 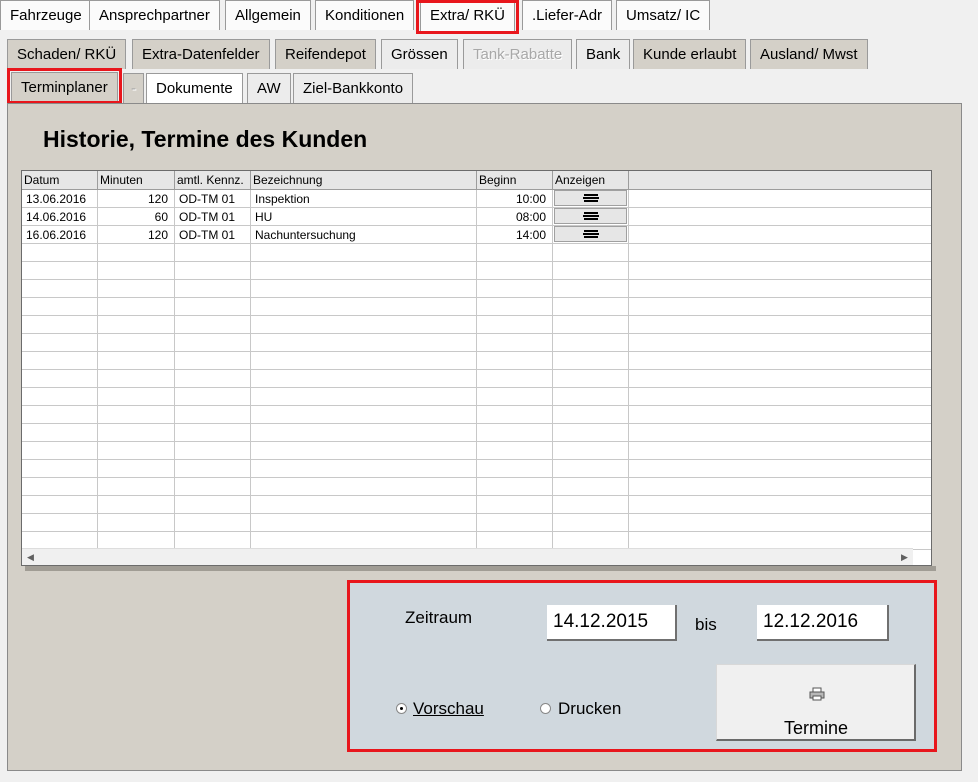 What do you see at coordinates (213, 180) in the screenshot?
I see `col-header-kennzeichen: amtl. Kennz.` at bounding box center [213, 180].